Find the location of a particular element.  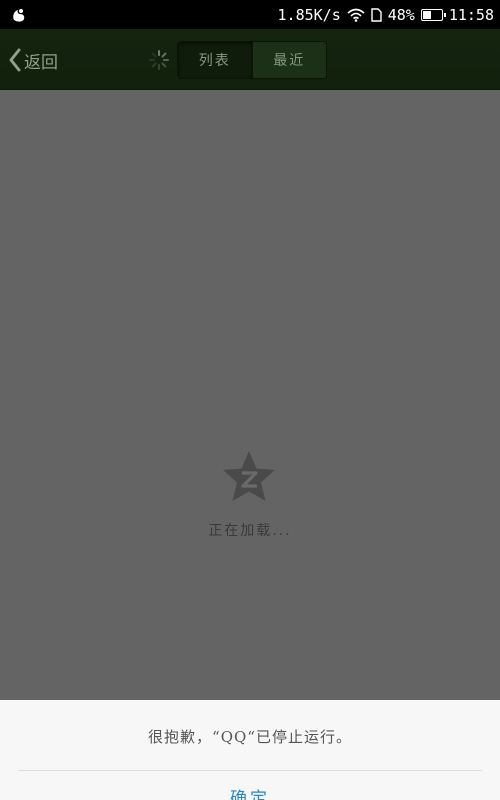

clock: 11:58 is located at coordinates (471, 14).